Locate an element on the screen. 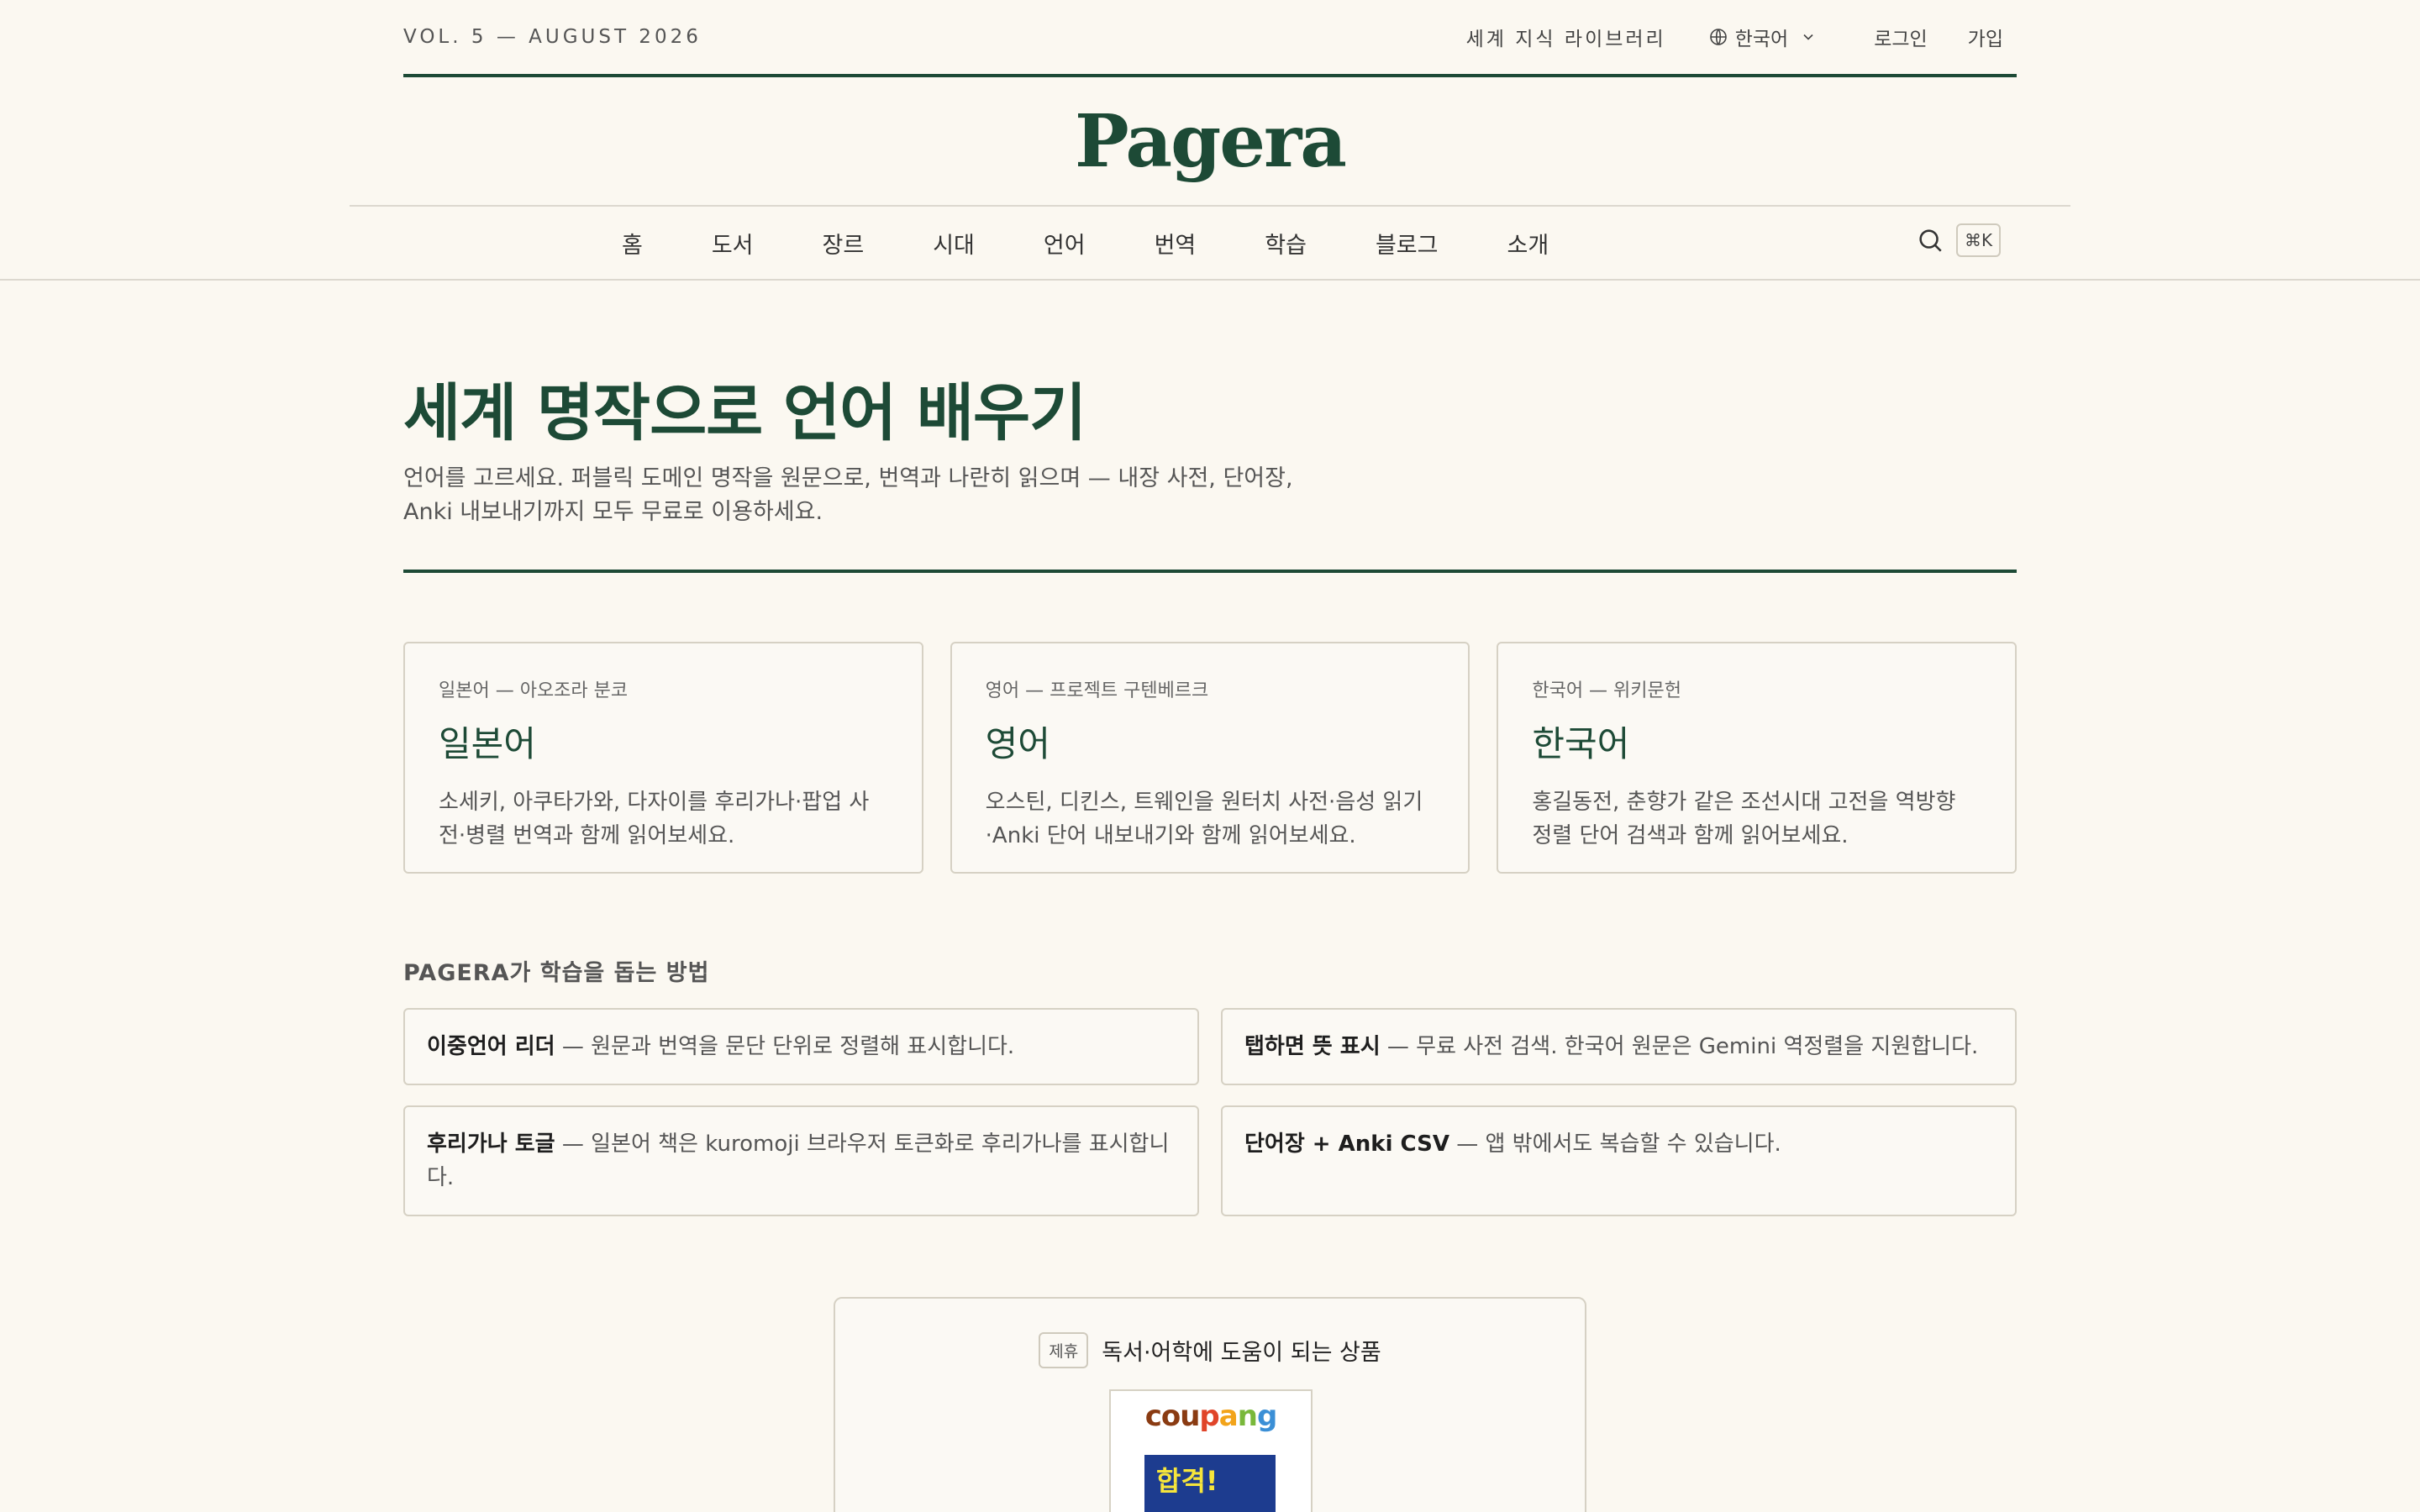  site-logo: Pagera is located at coordinates (1211, 141).